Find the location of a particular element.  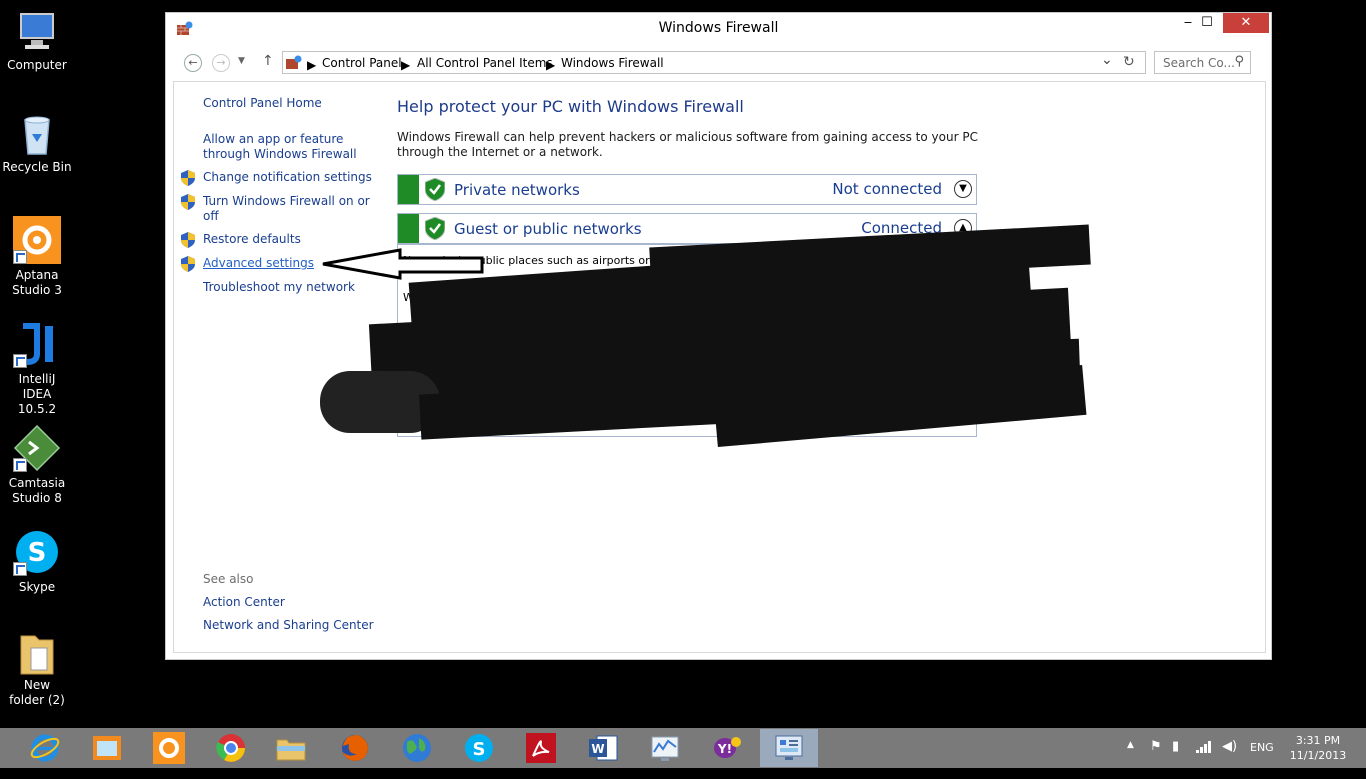

link-restore-defaults: Restore defaults is located at coordinates (252, 239).